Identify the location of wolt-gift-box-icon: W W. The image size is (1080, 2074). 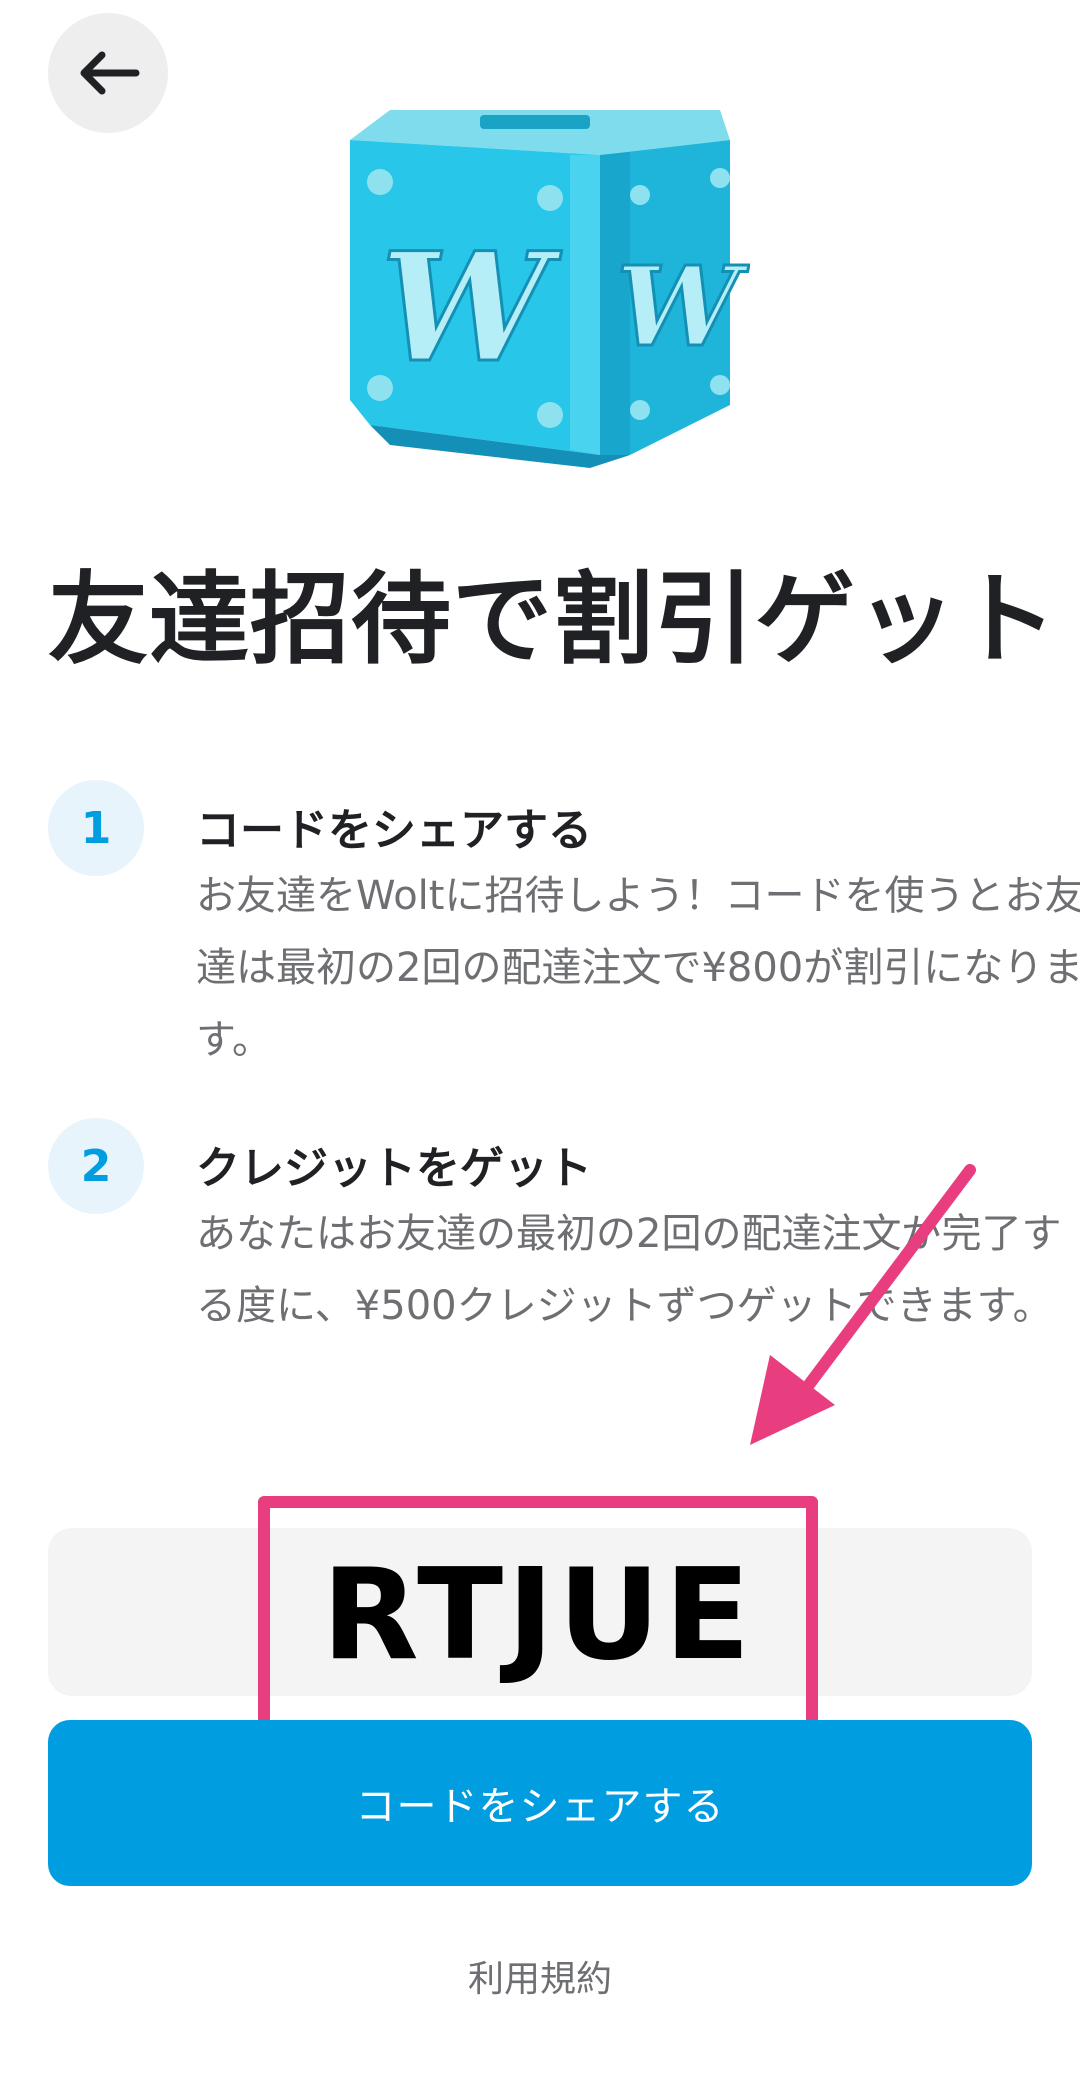
(550, 289).